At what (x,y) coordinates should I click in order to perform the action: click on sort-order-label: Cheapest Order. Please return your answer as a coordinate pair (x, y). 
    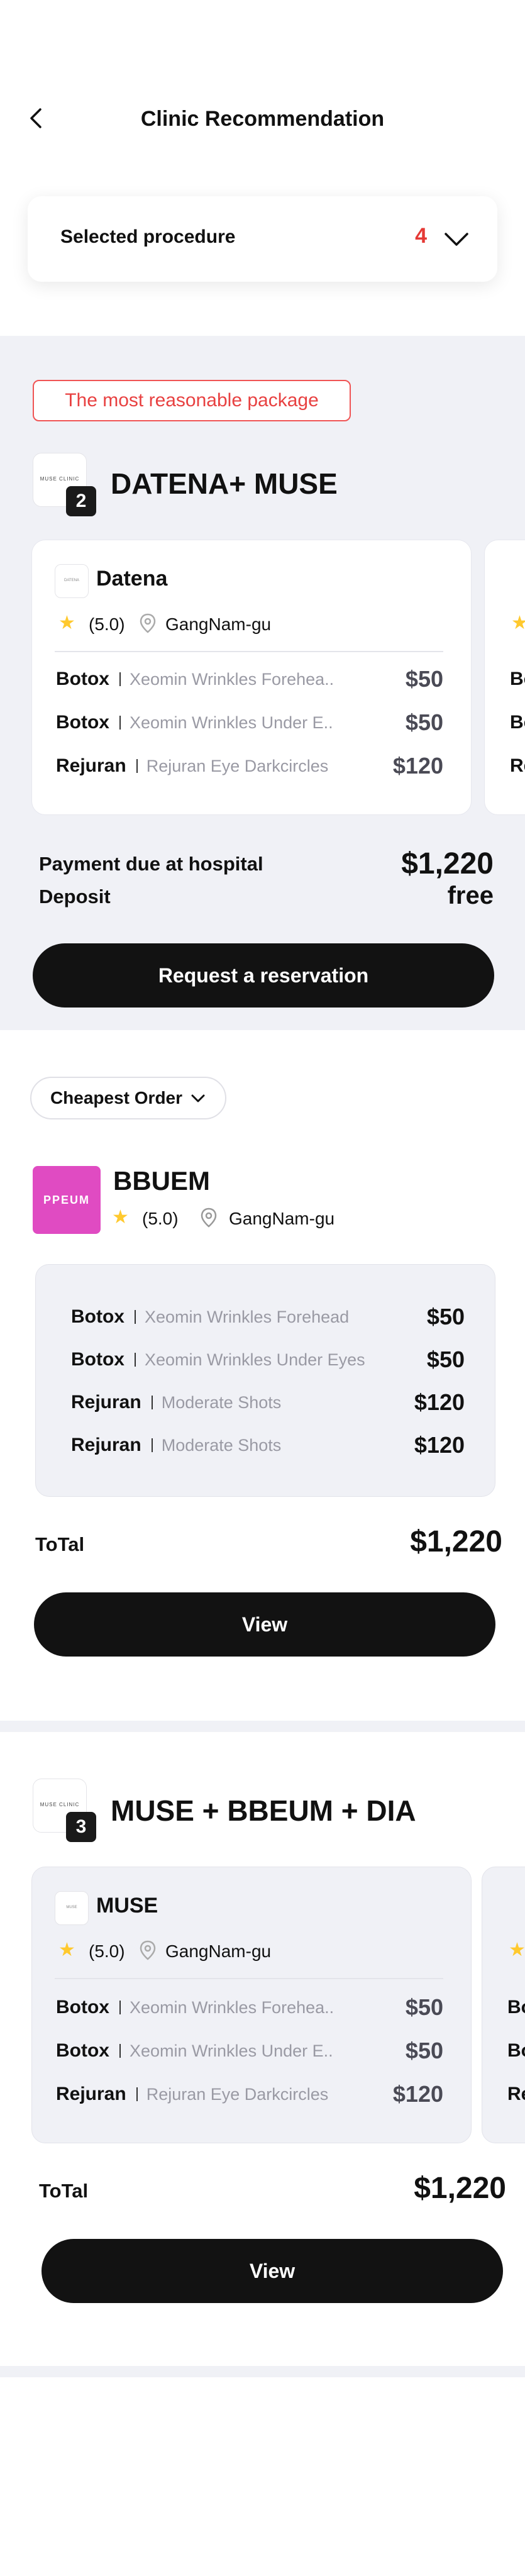
    Looking at the image, I should click on (116, 1098).